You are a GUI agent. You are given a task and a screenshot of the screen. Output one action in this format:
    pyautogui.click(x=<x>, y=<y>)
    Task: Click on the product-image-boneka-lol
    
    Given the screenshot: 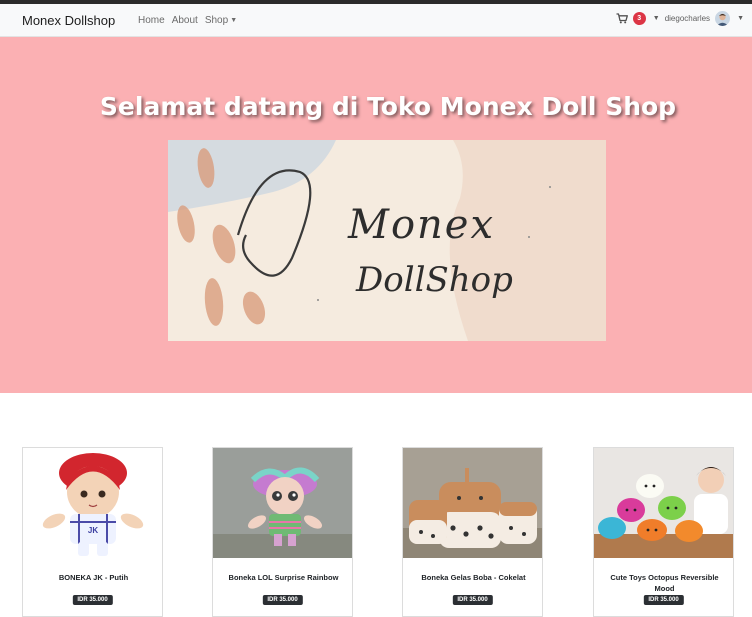 What is the action you would take?
    pyautogui.click(x=282, y=503)
    